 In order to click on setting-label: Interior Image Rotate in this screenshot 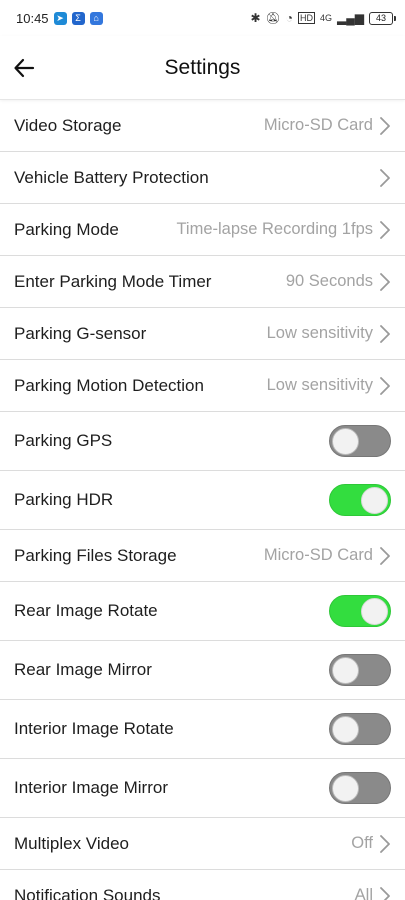, I will do `click(94, 728)`.